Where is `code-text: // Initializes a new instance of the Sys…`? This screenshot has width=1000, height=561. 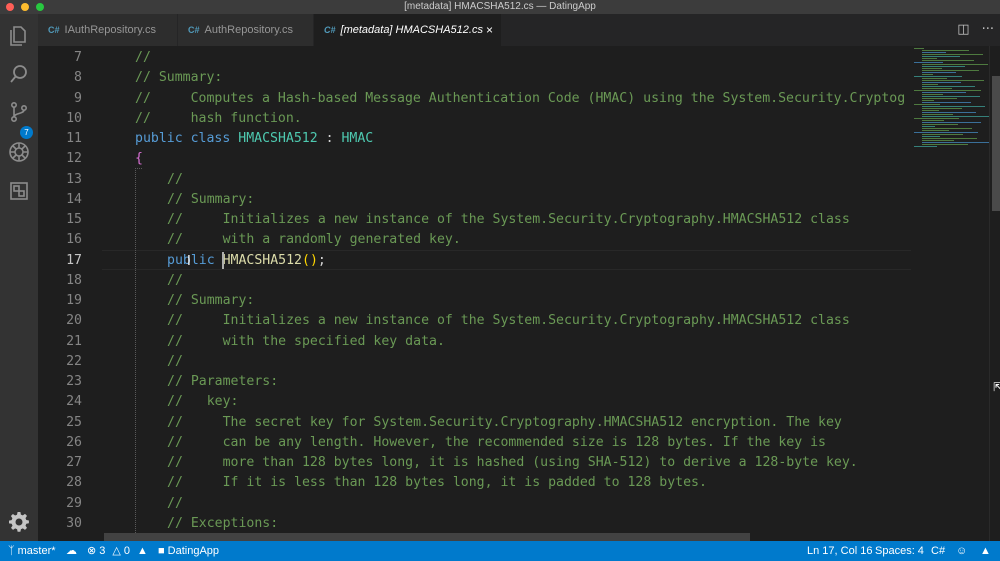 code-text: // Initializes a new instance of the Sys… is located at coordinates (508, 321).